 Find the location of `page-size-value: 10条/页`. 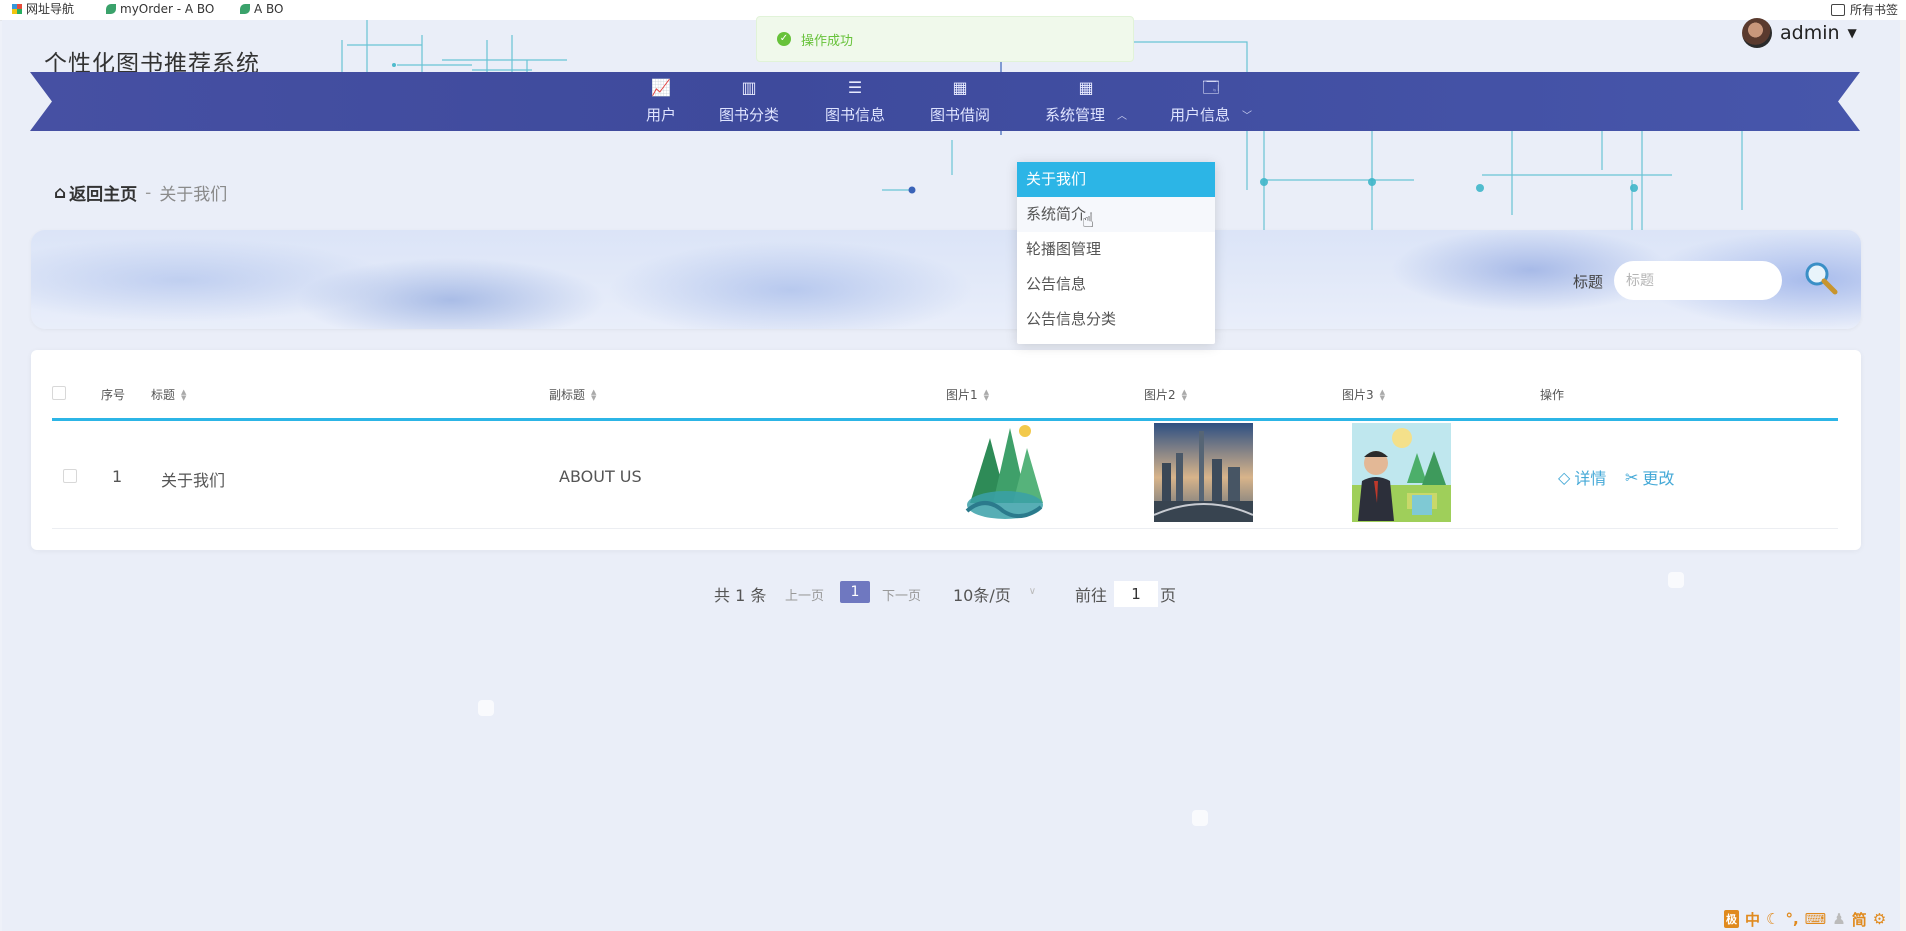

page-size-value: 10条/页 is located at coordinates (982, 595).